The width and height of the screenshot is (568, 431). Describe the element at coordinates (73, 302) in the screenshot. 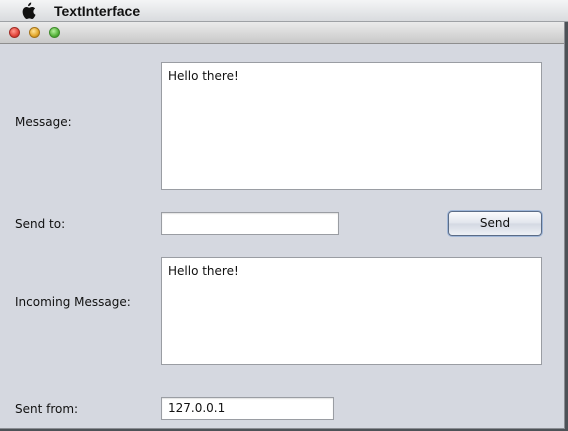

I see `incoming-message-label: Incoming Message:` at that location.